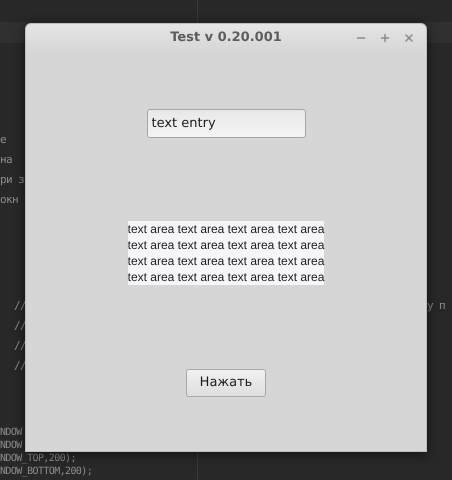 The image size is (452, 480). I want to click on text-area: text area text area text area text area text area text area text area text area text area text area text area text area text area text area text area text area, so click(226, 253).